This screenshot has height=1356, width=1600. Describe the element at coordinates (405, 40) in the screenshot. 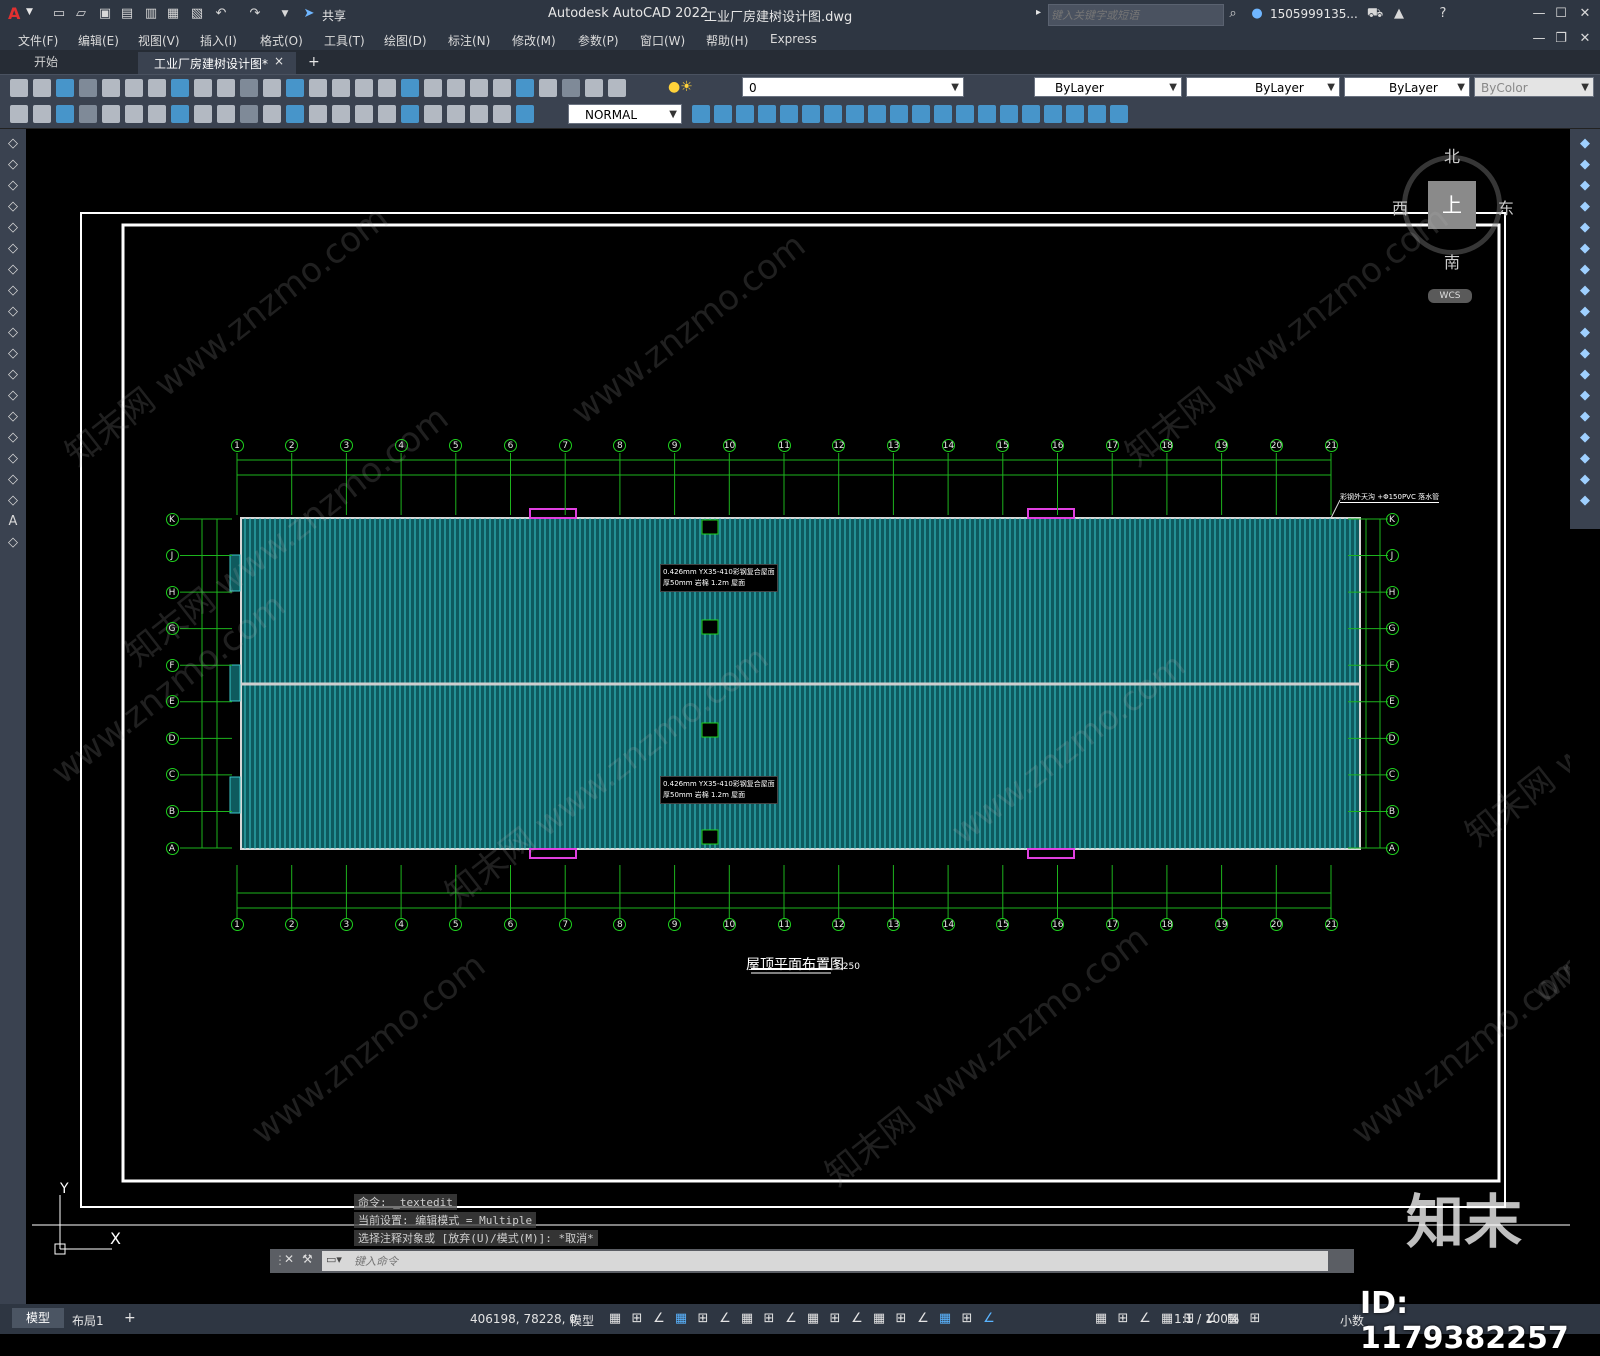

I see `menu-draw: 绘图(D)` at that location.